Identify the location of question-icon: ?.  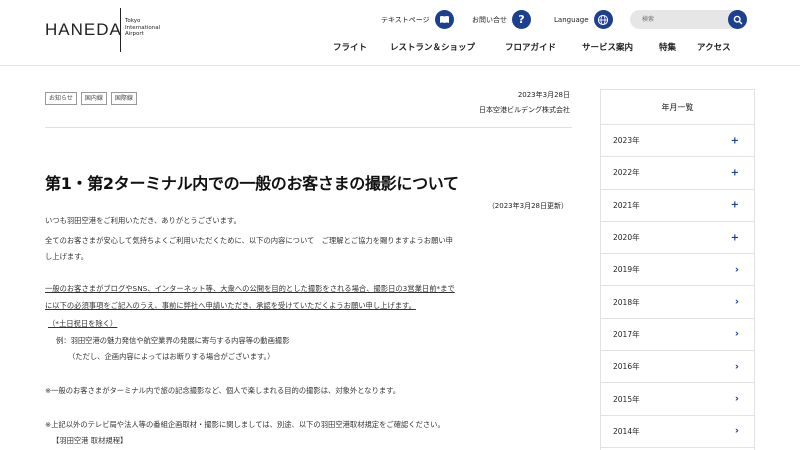
(521, 19).